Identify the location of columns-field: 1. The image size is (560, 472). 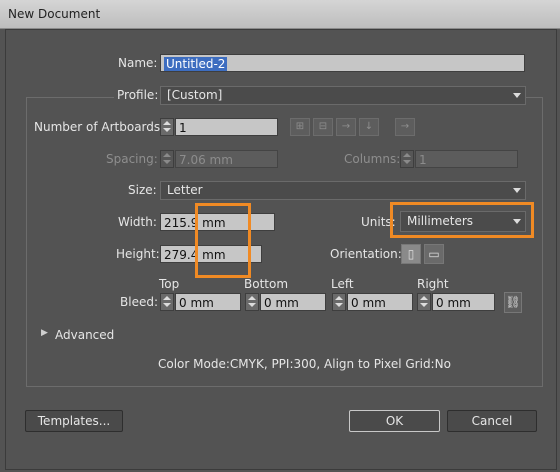
(466, 159).